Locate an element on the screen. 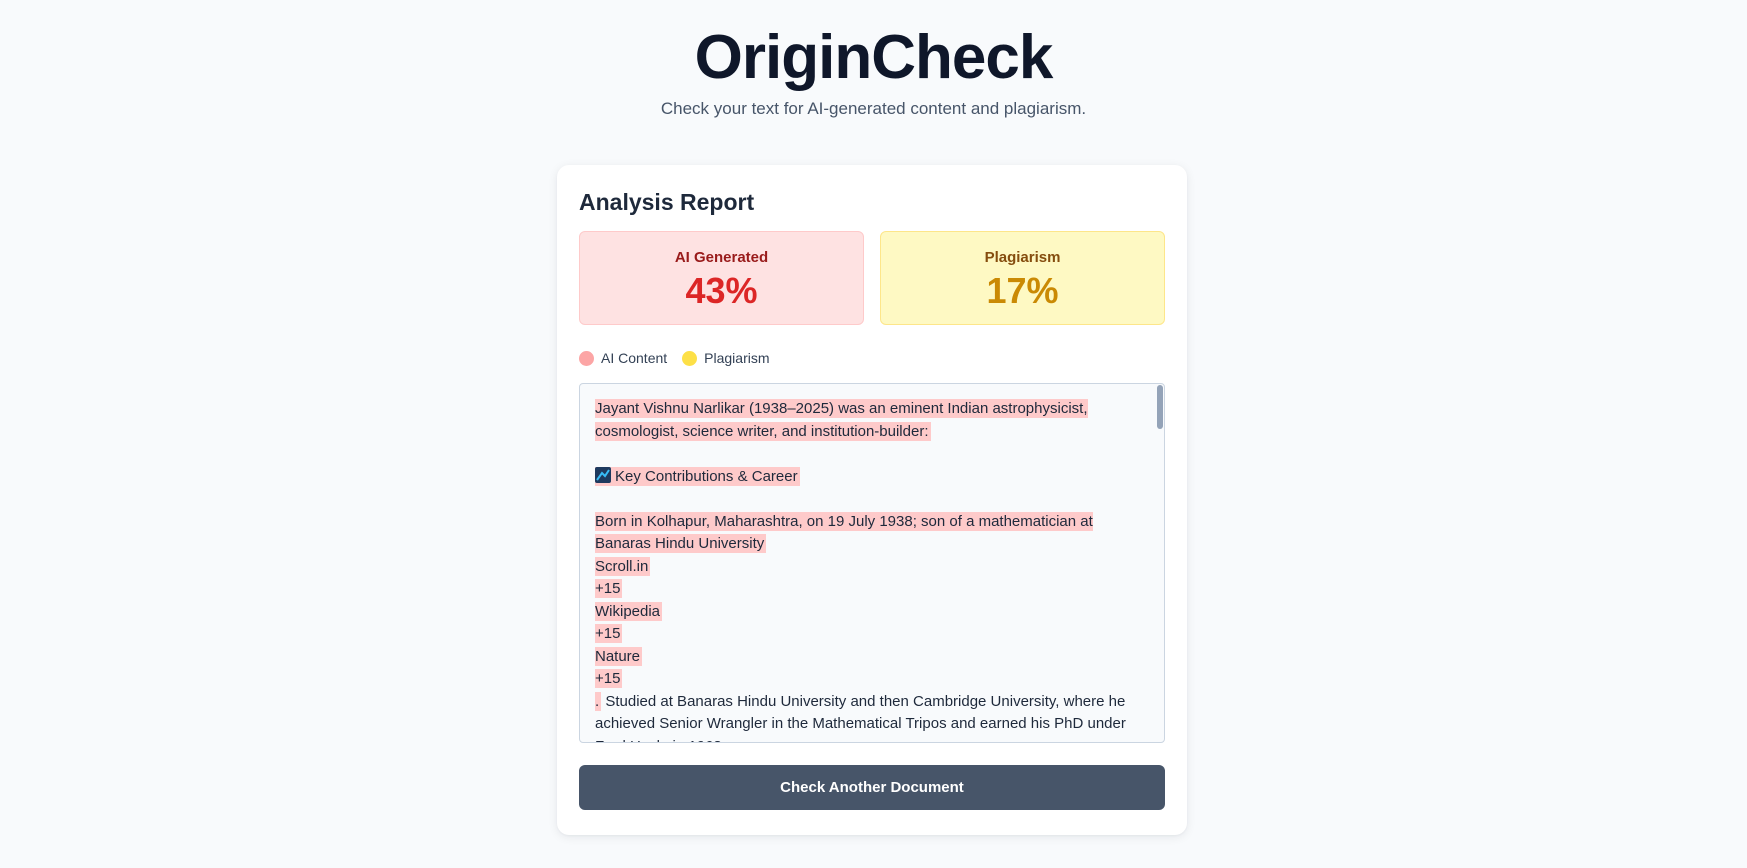 The height and width of the screenshot is (868, 1747). ai-highlight: Scroll.in is located at coordinates (623, 566).